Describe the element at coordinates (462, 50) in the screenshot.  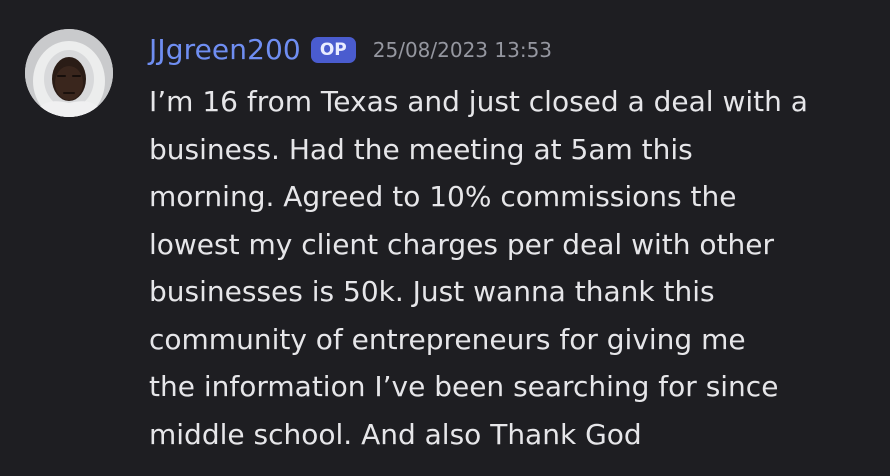
I see `message-timestamp: 25/08/2023 13:53` at that location.